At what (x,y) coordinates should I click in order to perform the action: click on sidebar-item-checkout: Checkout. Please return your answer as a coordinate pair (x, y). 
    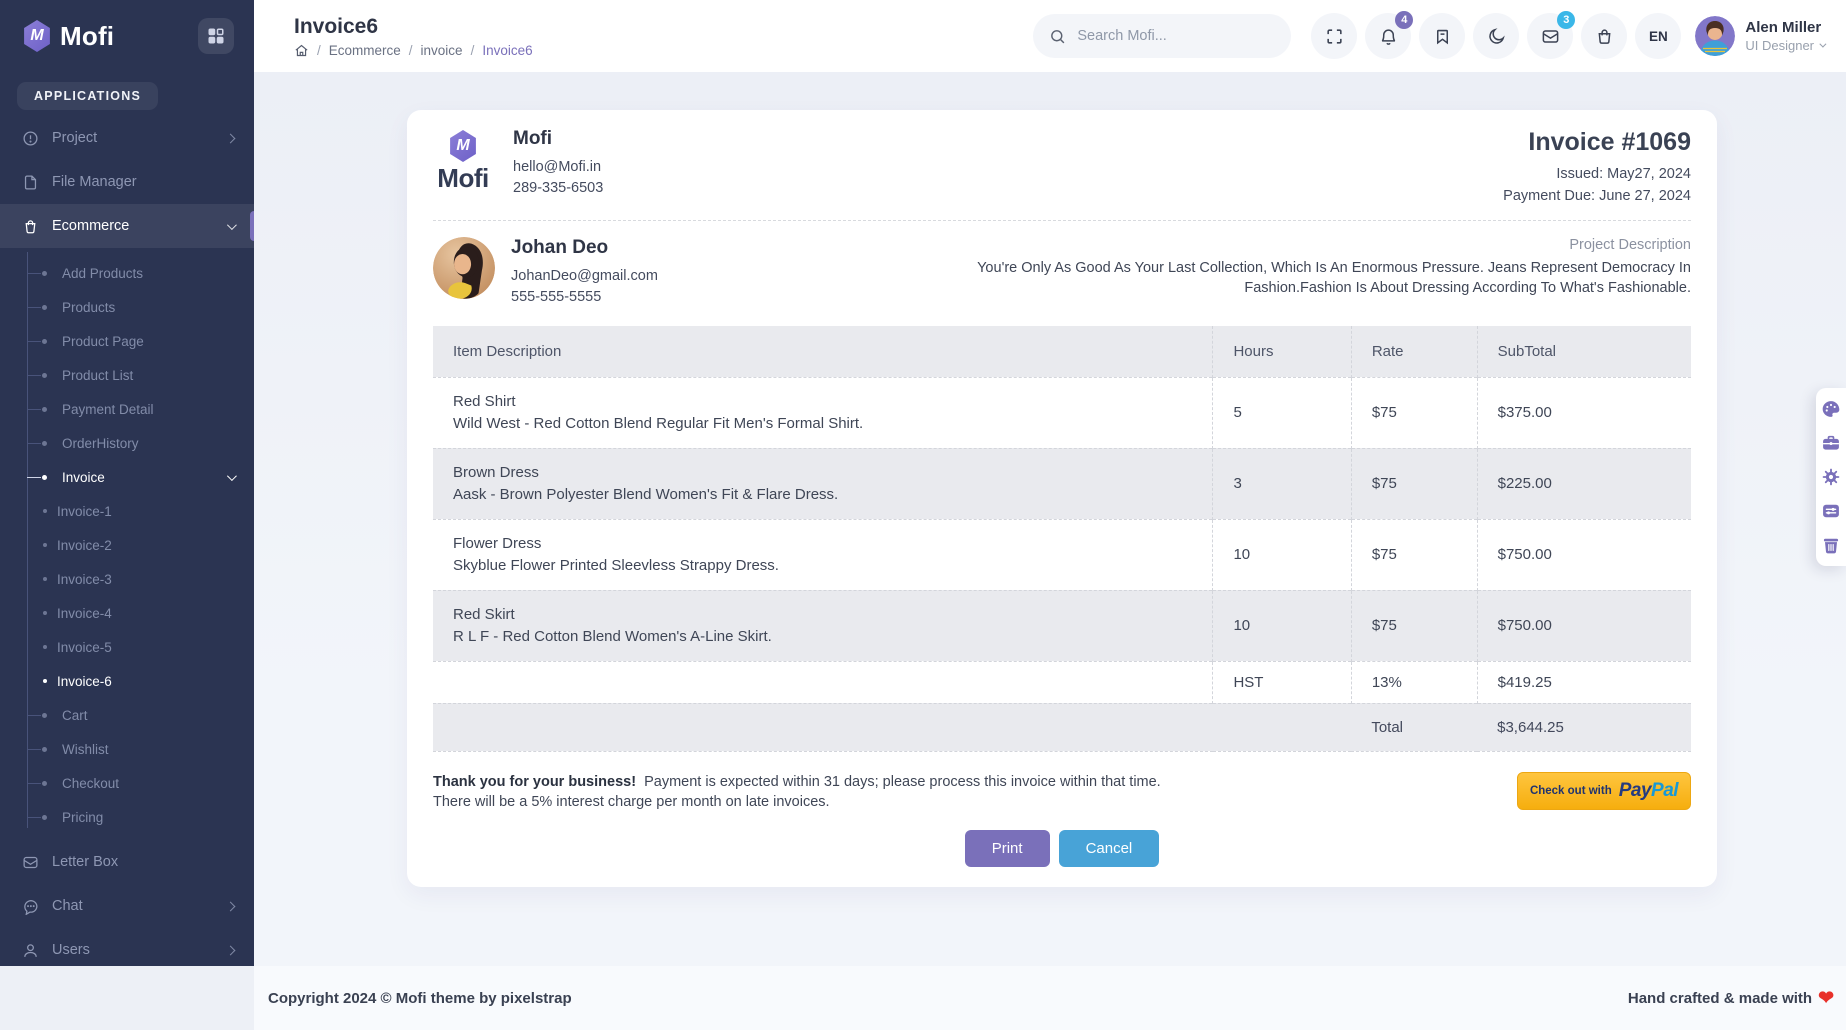
    Looking at the image, I should click on (127, 783).